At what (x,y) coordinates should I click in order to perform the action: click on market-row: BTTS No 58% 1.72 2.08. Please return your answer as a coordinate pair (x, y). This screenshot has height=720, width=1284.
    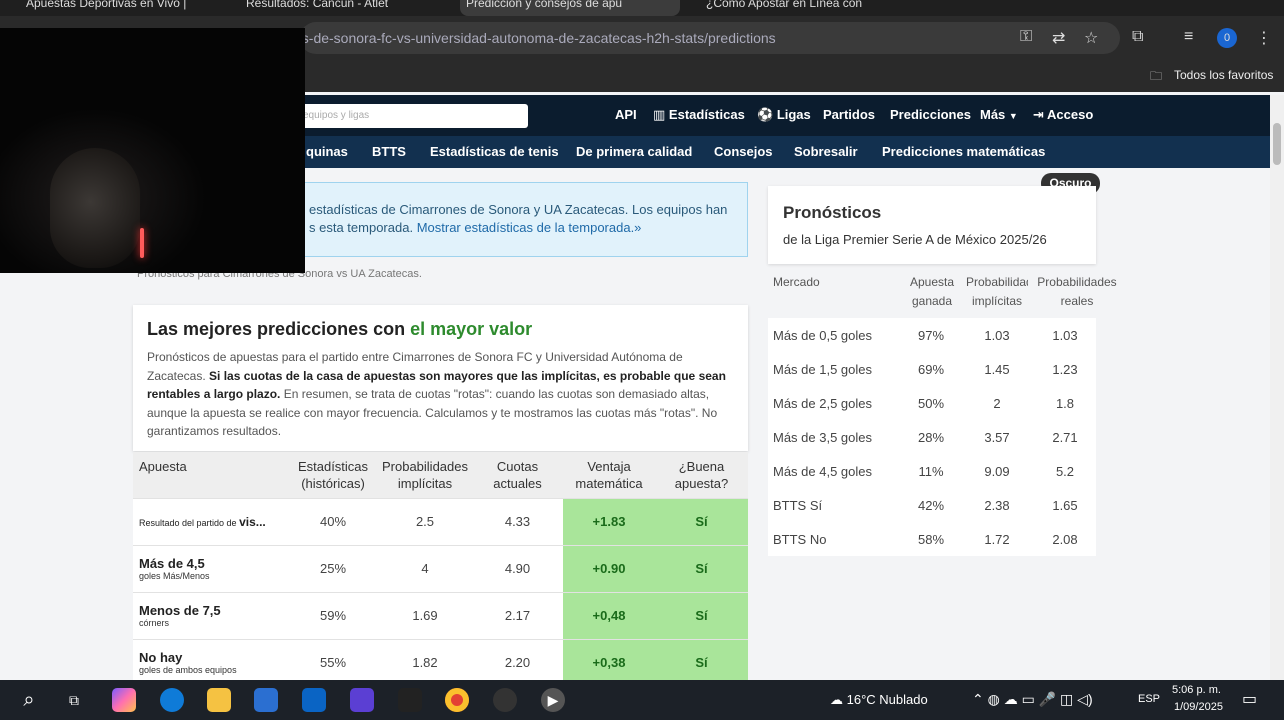
    Looking at the image, I should click on (932, 539).